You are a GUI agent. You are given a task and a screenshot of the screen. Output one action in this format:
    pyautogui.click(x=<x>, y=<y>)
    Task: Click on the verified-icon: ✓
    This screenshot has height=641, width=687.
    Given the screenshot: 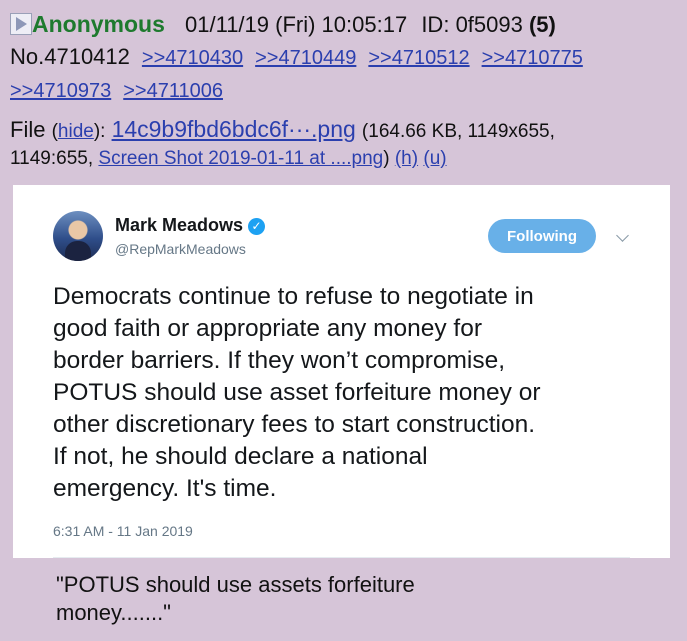 What is the action you would take?
    pyautogui.click(x=257, y=226)
    